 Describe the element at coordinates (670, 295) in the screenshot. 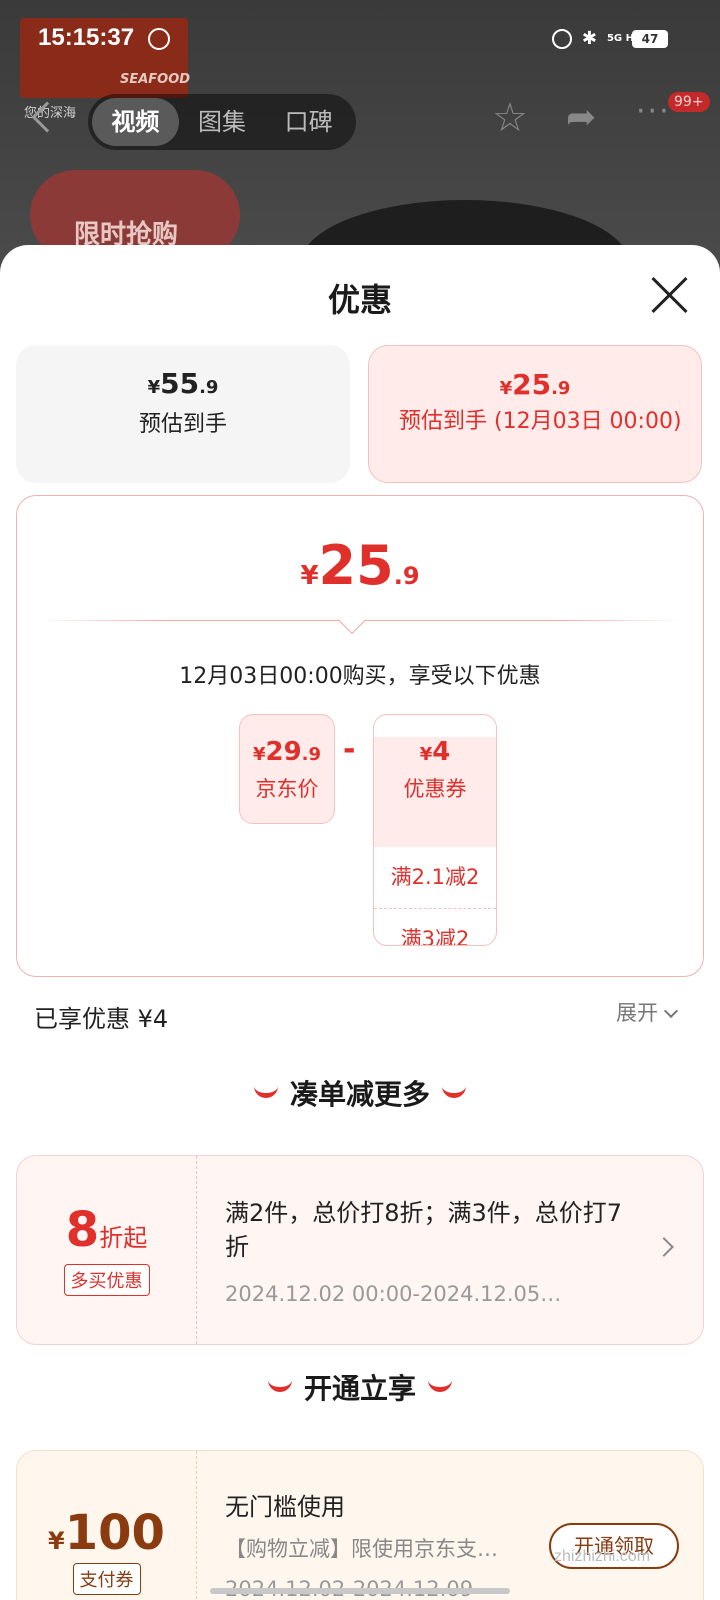

I see `close-icon` at that location.